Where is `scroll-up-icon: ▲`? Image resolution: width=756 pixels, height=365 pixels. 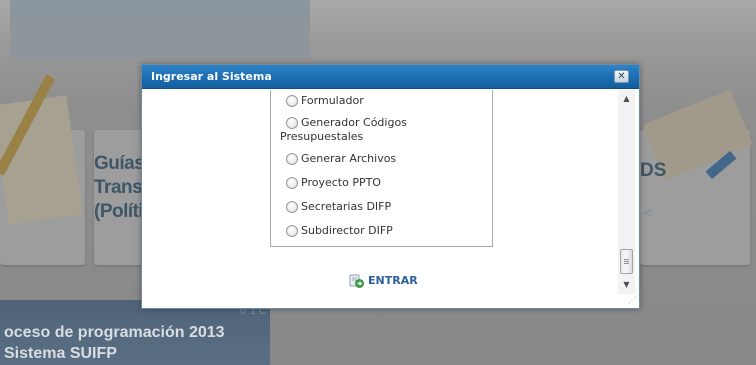
scroll-up-icon: ▲ is located at coordinates (626, 99).